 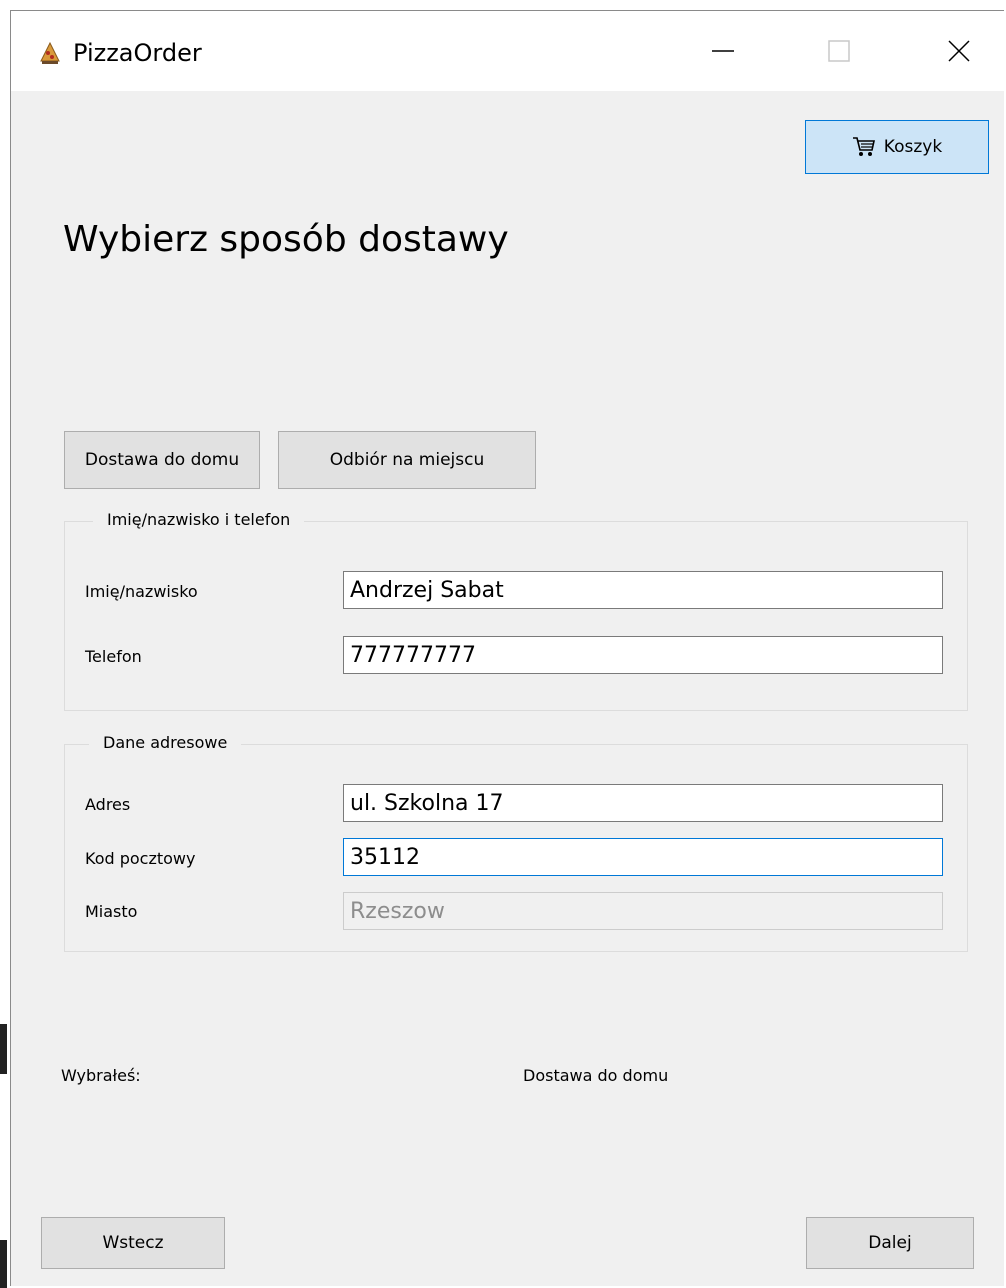 I want to click on back-button: Wstecz, so click(x=133, y=1243).